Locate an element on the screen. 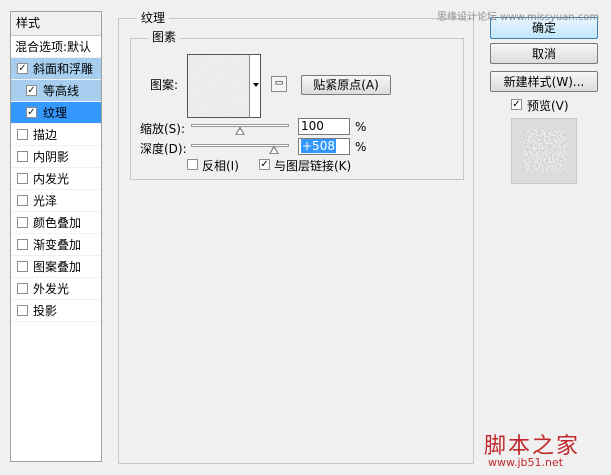  link-check-glyph: ✓ is located at coordinates (264, 164).